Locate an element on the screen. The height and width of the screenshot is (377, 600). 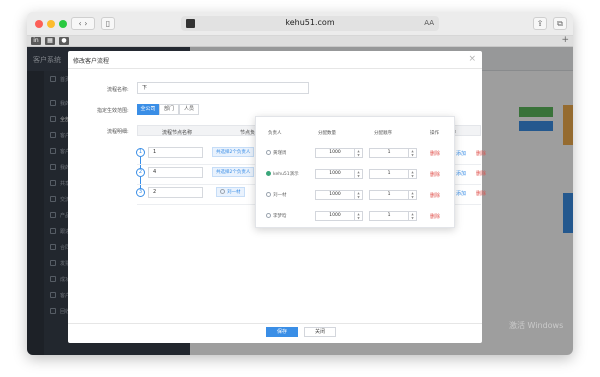
address-bar: kehu51.com AA is located at coordinates (310, 23).